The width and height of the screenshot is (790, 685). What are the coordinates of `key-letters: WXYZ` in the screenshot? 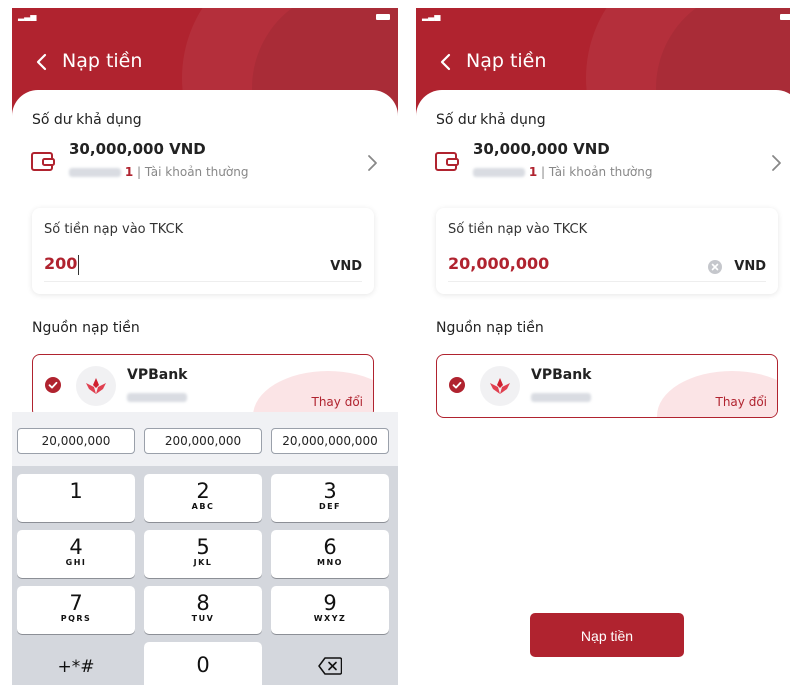 It's located at (330, 618).